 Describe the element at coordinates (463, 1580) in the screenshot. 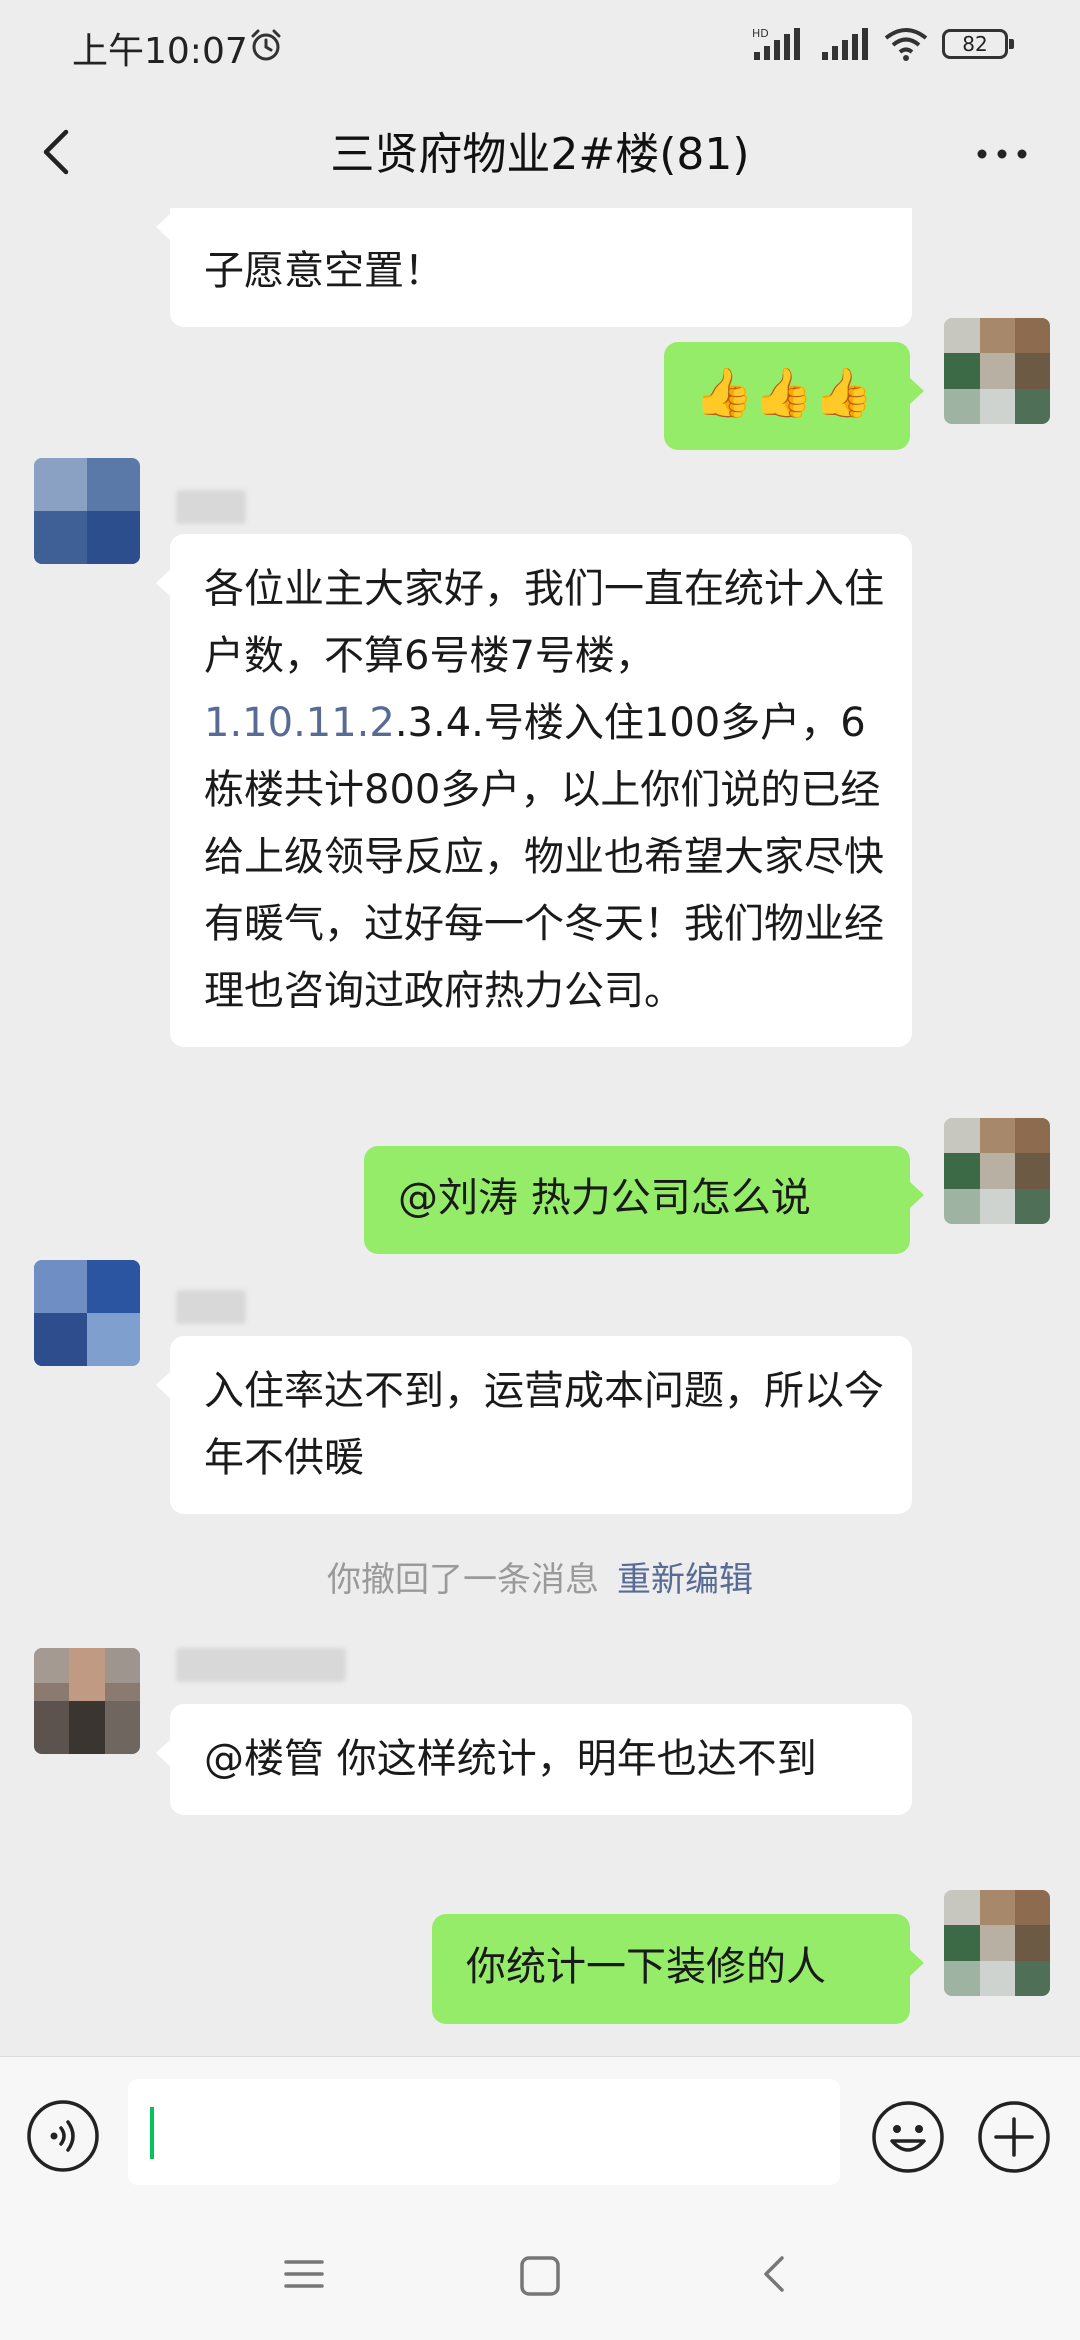

I see `recall-text: 你撤回了一条消息` at that location.